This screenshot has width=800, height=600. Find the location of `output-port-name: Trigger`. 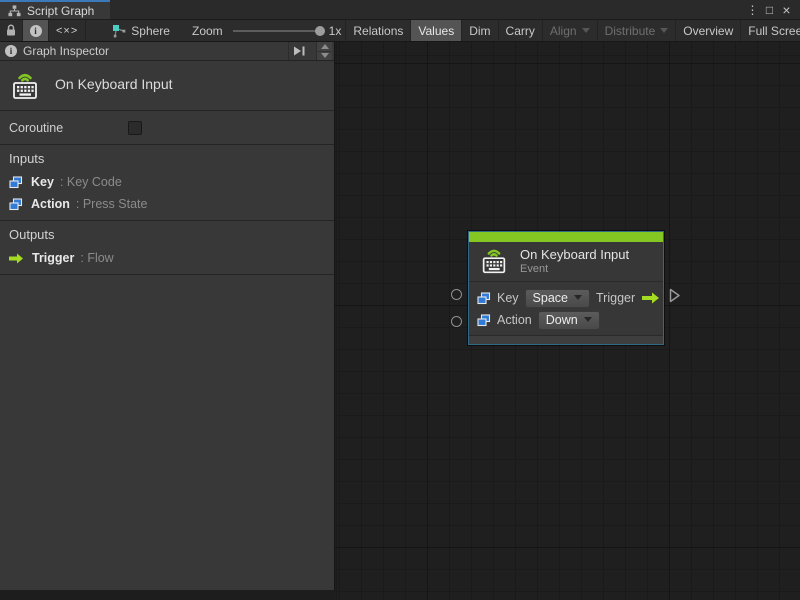

output-port-name: Trigger is located at coordinates (53, 258).